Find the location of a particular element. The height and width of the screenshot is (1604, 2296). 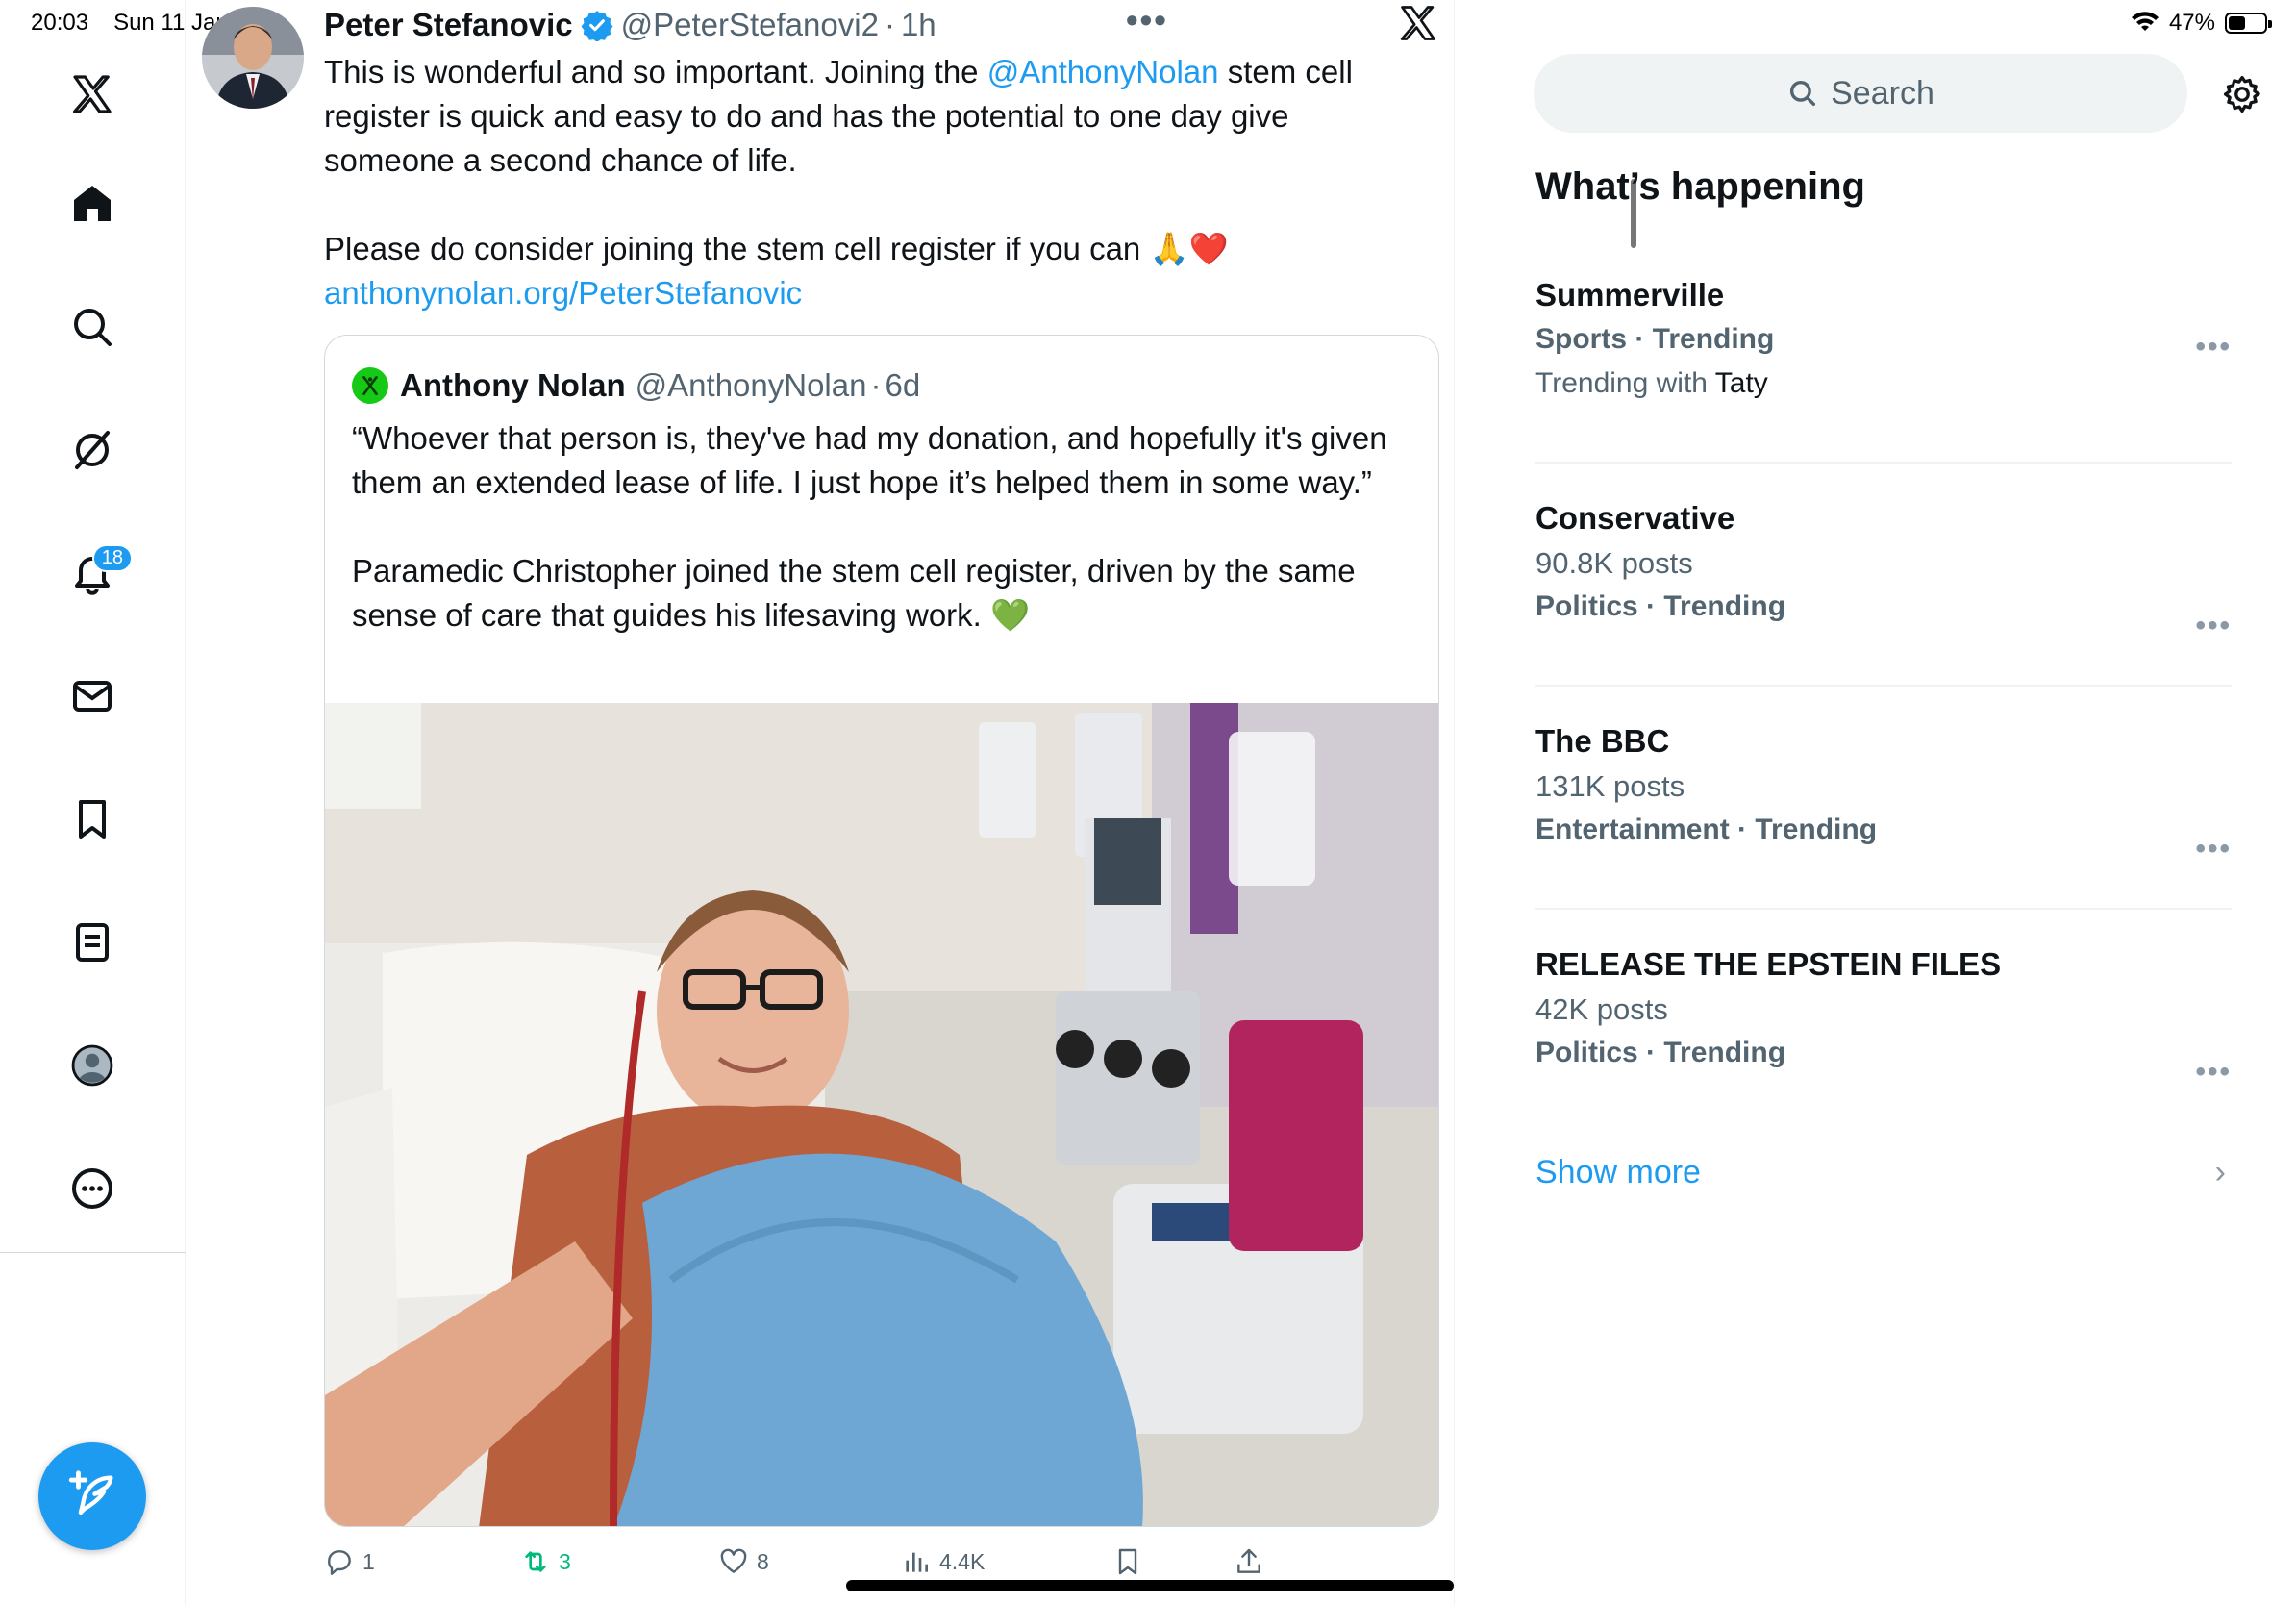

side-navigation: 18 is located at coordinates (93, 802).